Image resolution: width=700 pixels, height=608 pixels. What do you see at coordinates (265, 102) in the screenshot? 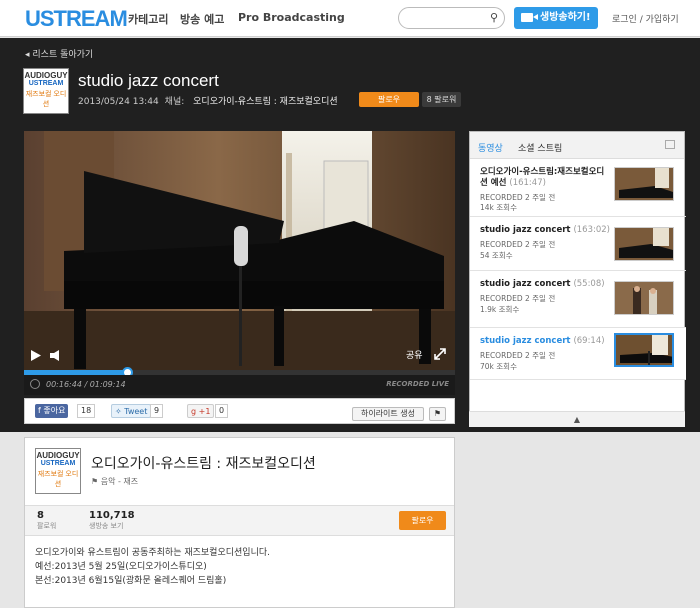
I see `channel-name-link: 오디오가이-유스트림 : 재즈보컬오디션` at bounding box center [265, 102].